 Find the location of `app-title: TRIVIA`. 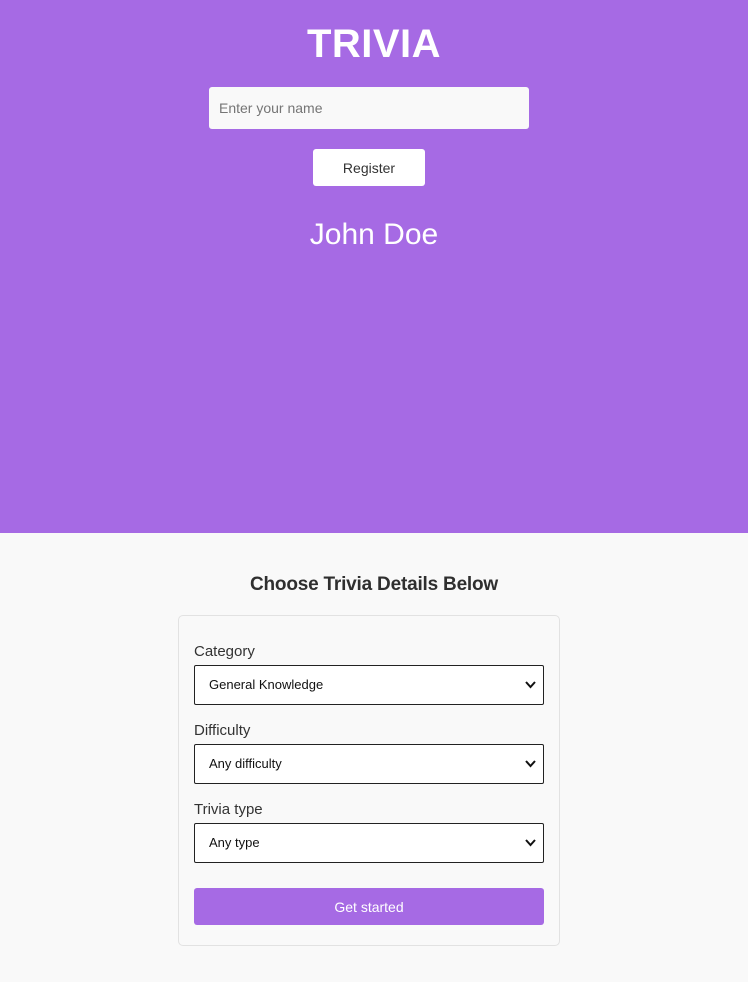

app-title: TRIVIA is located at coordinates (374, 44).